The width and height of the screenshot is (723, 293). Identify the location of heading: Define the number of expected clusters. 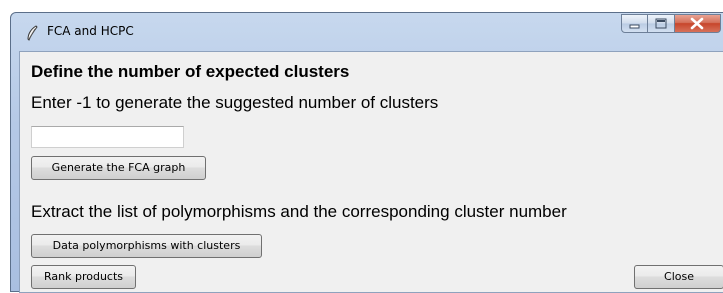
(190, 71).